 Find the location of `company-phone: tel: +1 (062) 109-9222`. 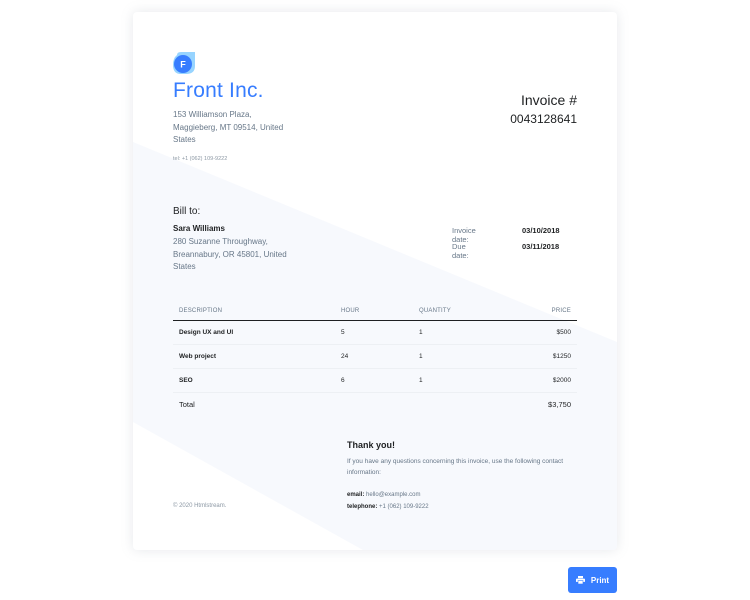

company-phone: tel: +1 (062) 109-9222 is located at coordinates (200, 159).